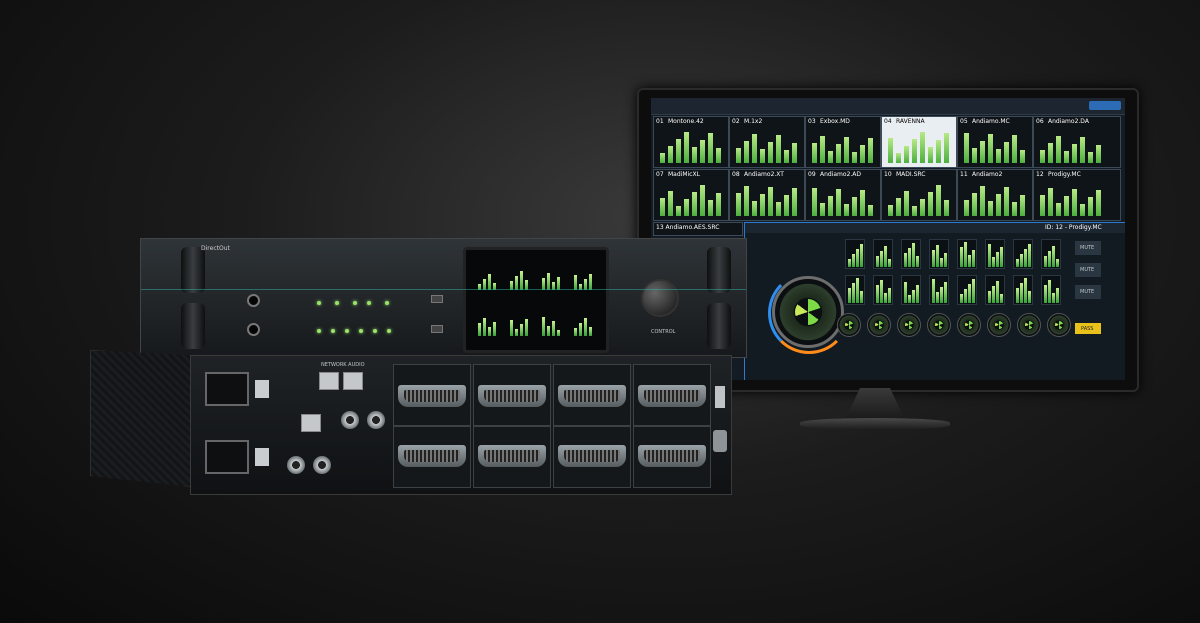 The width and height of the screenshot is (1200, 623). Describe the element at coordinates (919, 195) in the screenshot. I see `device-tile-10: 10 MADI.SRC` at that location.